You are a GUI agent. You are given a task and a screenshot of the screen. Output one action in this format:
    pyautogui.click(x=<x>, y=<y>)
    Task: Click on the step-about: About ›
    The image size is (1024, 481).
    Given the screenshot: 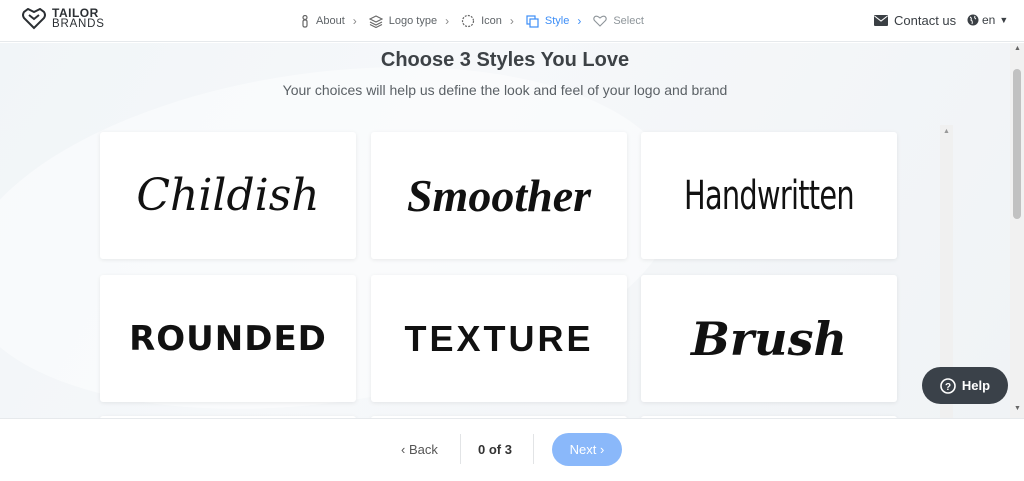 What is the action you would take?
    pyautogui.click(x=328, y=21)
    